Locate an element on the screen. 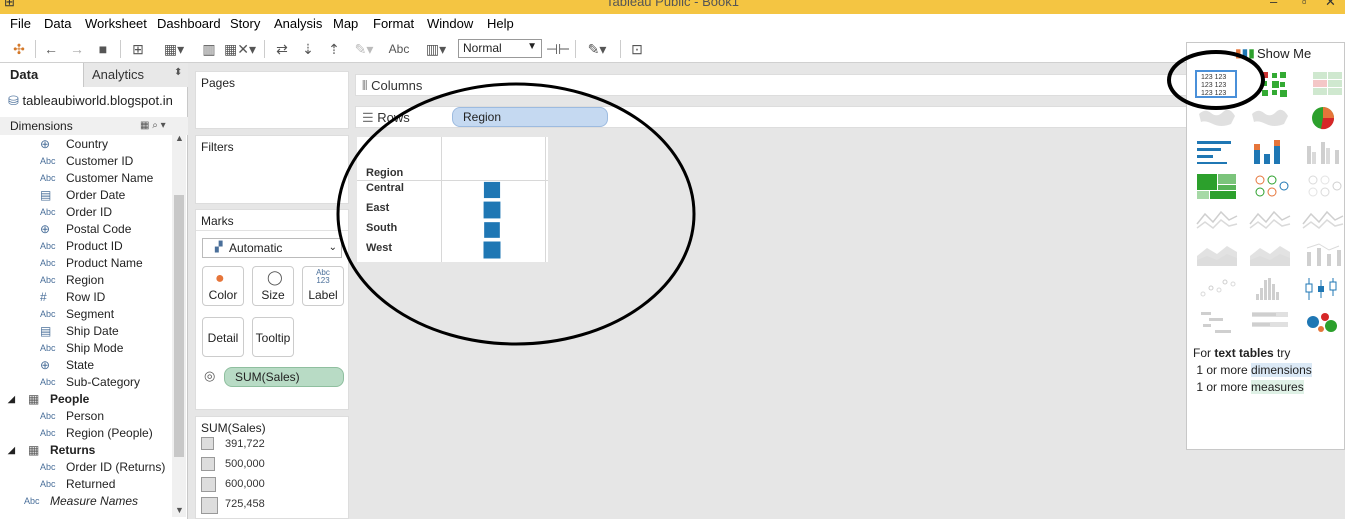 The width and height of the screenshot is (1345, 519). annotation-ellipse-text-table is located at coordinates (1216, 80).